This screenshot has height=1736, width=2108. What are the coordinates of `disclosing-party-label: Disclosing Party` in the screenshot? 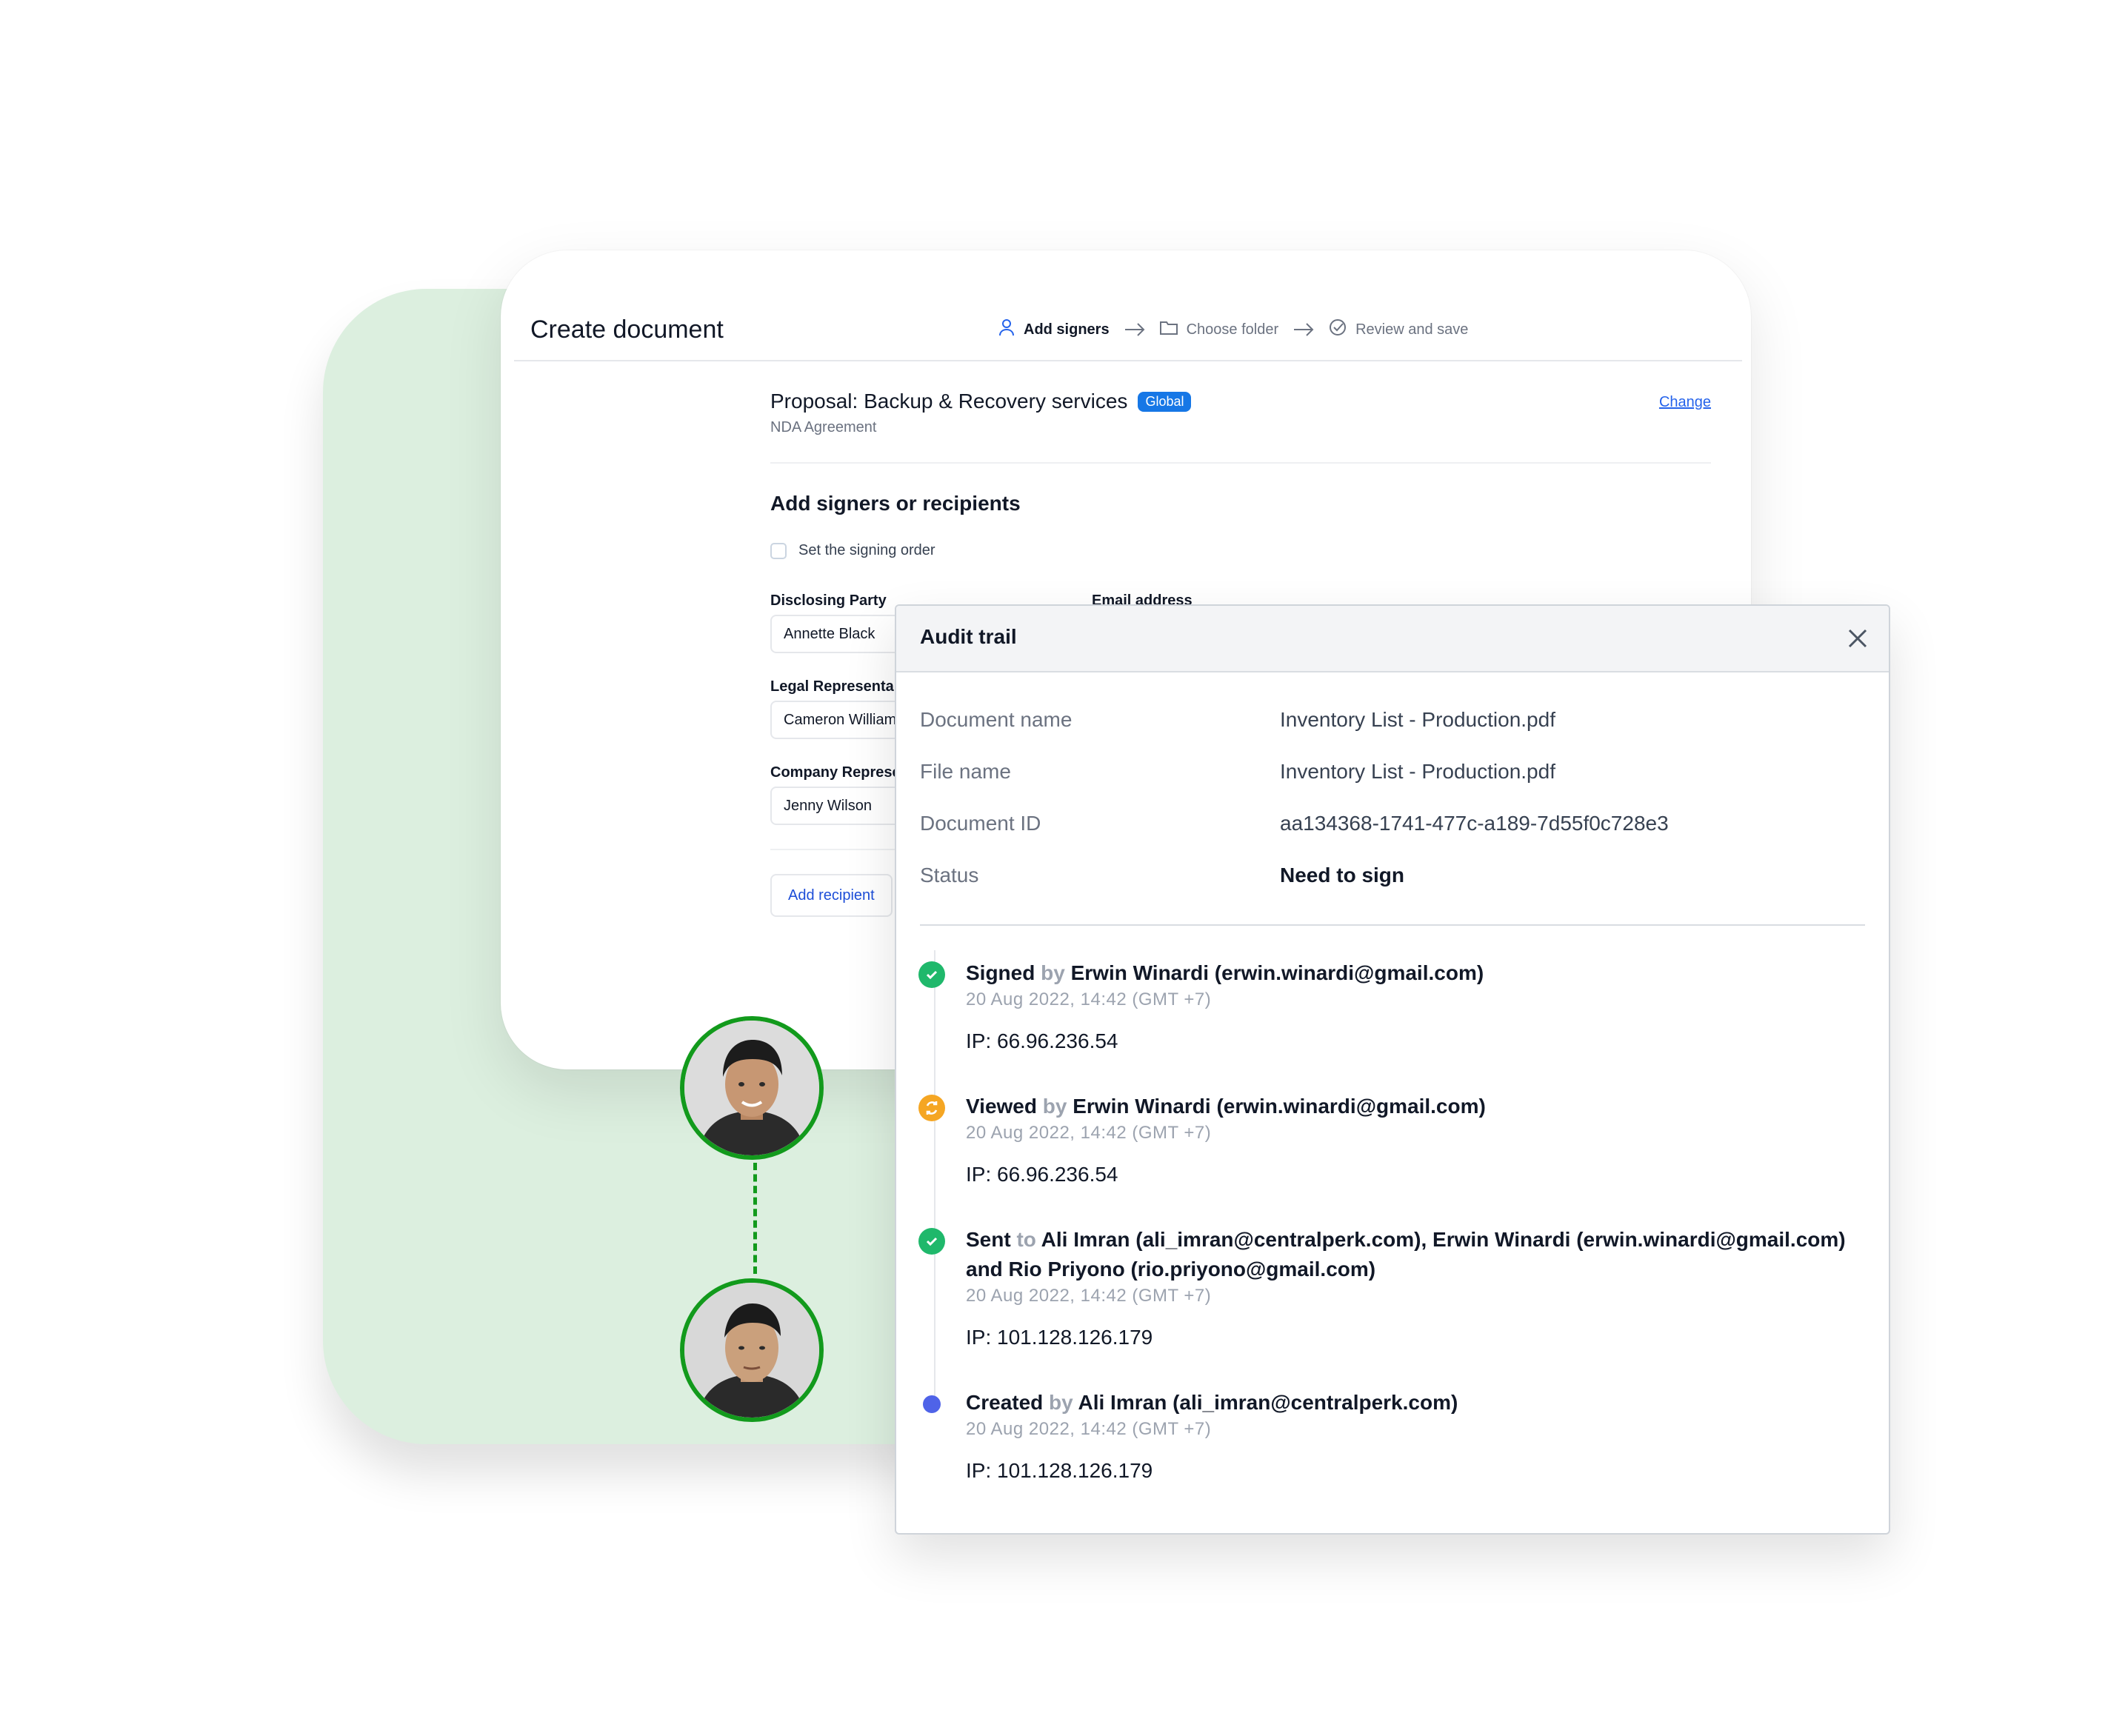 It's located at (828, 600).